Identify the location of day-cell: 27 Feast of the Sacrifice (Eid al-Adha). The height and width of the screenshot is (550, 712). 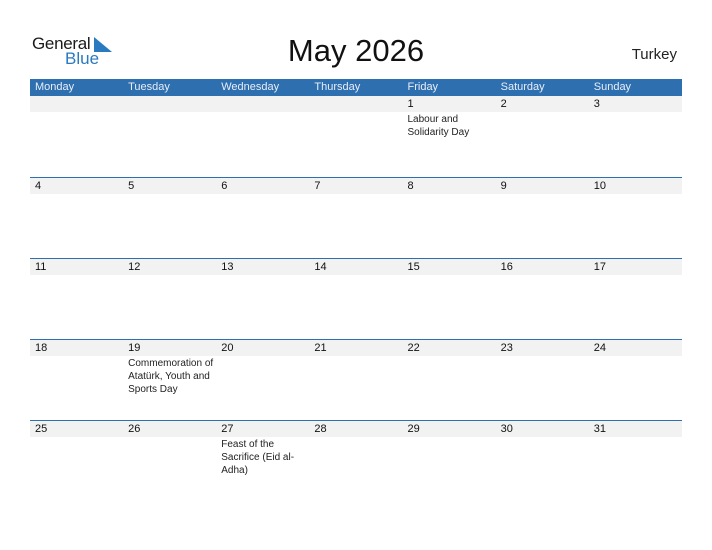
(262, 461).